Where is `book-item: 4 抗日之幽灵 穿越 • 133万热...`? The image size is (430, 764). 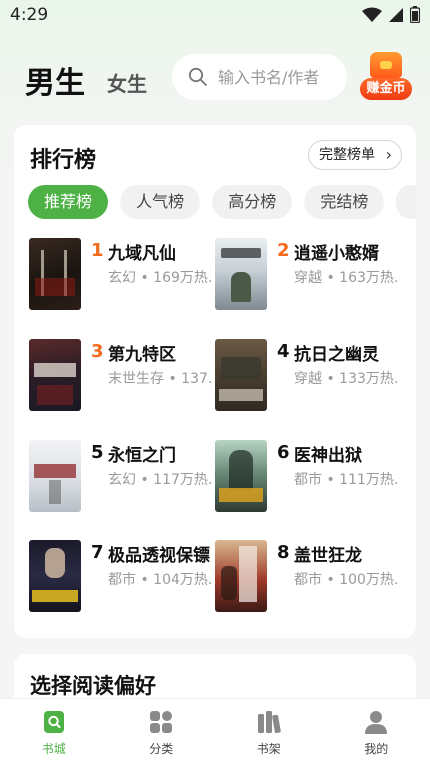
book-item: 4 抗日之幽灵 穿越 • 133万热... is located at coordinates (308, 375).